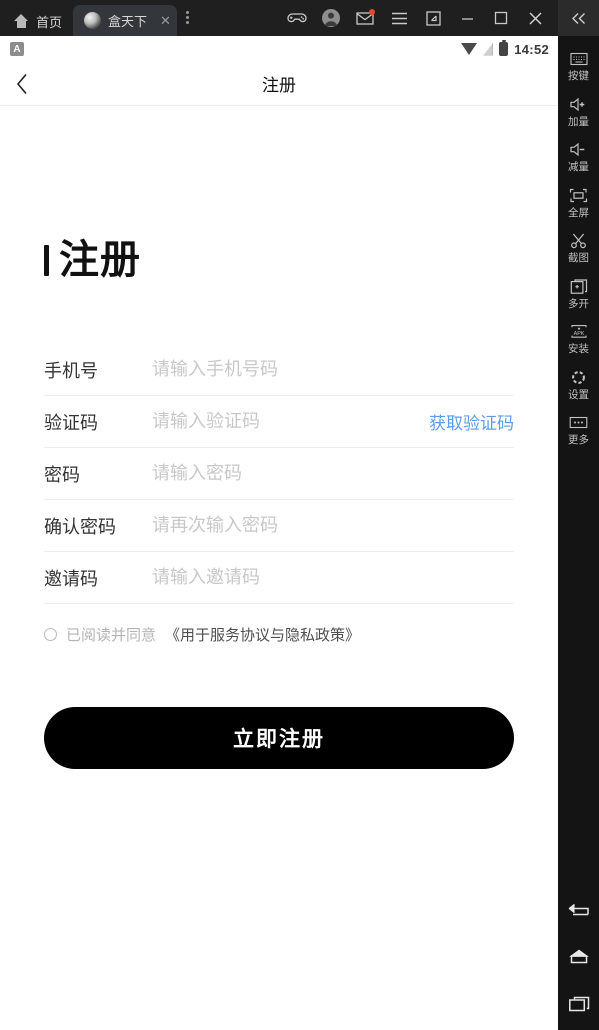 This screenshot has height=1030, width=599. Describe the element at coordinates (578, 195) in the screenshot. I see `fullscreen-icon` at that location.